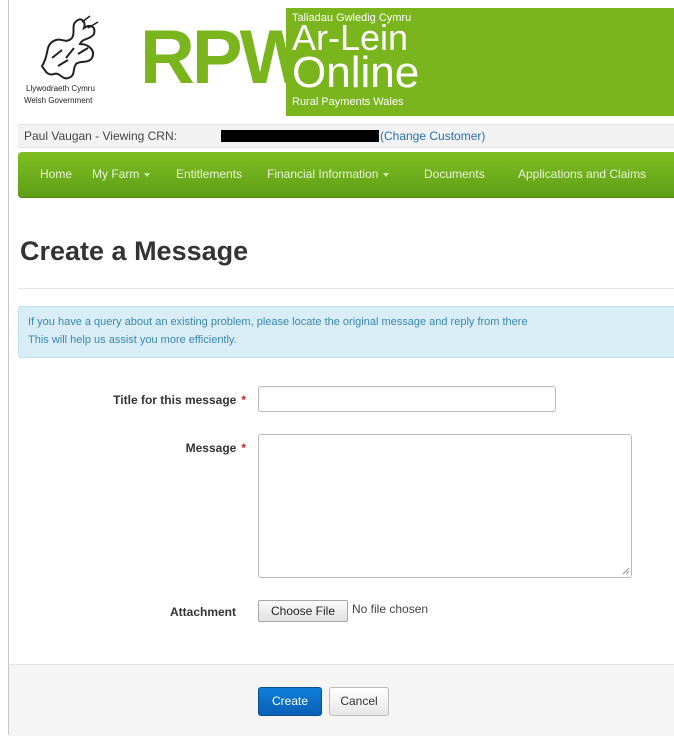 The height and width of the screenshot is (736, 674). What do you see at coordinates (390, 609) in the screenshot?
I see `file-status-text: No file chosen` at bounding box center [390, 609].